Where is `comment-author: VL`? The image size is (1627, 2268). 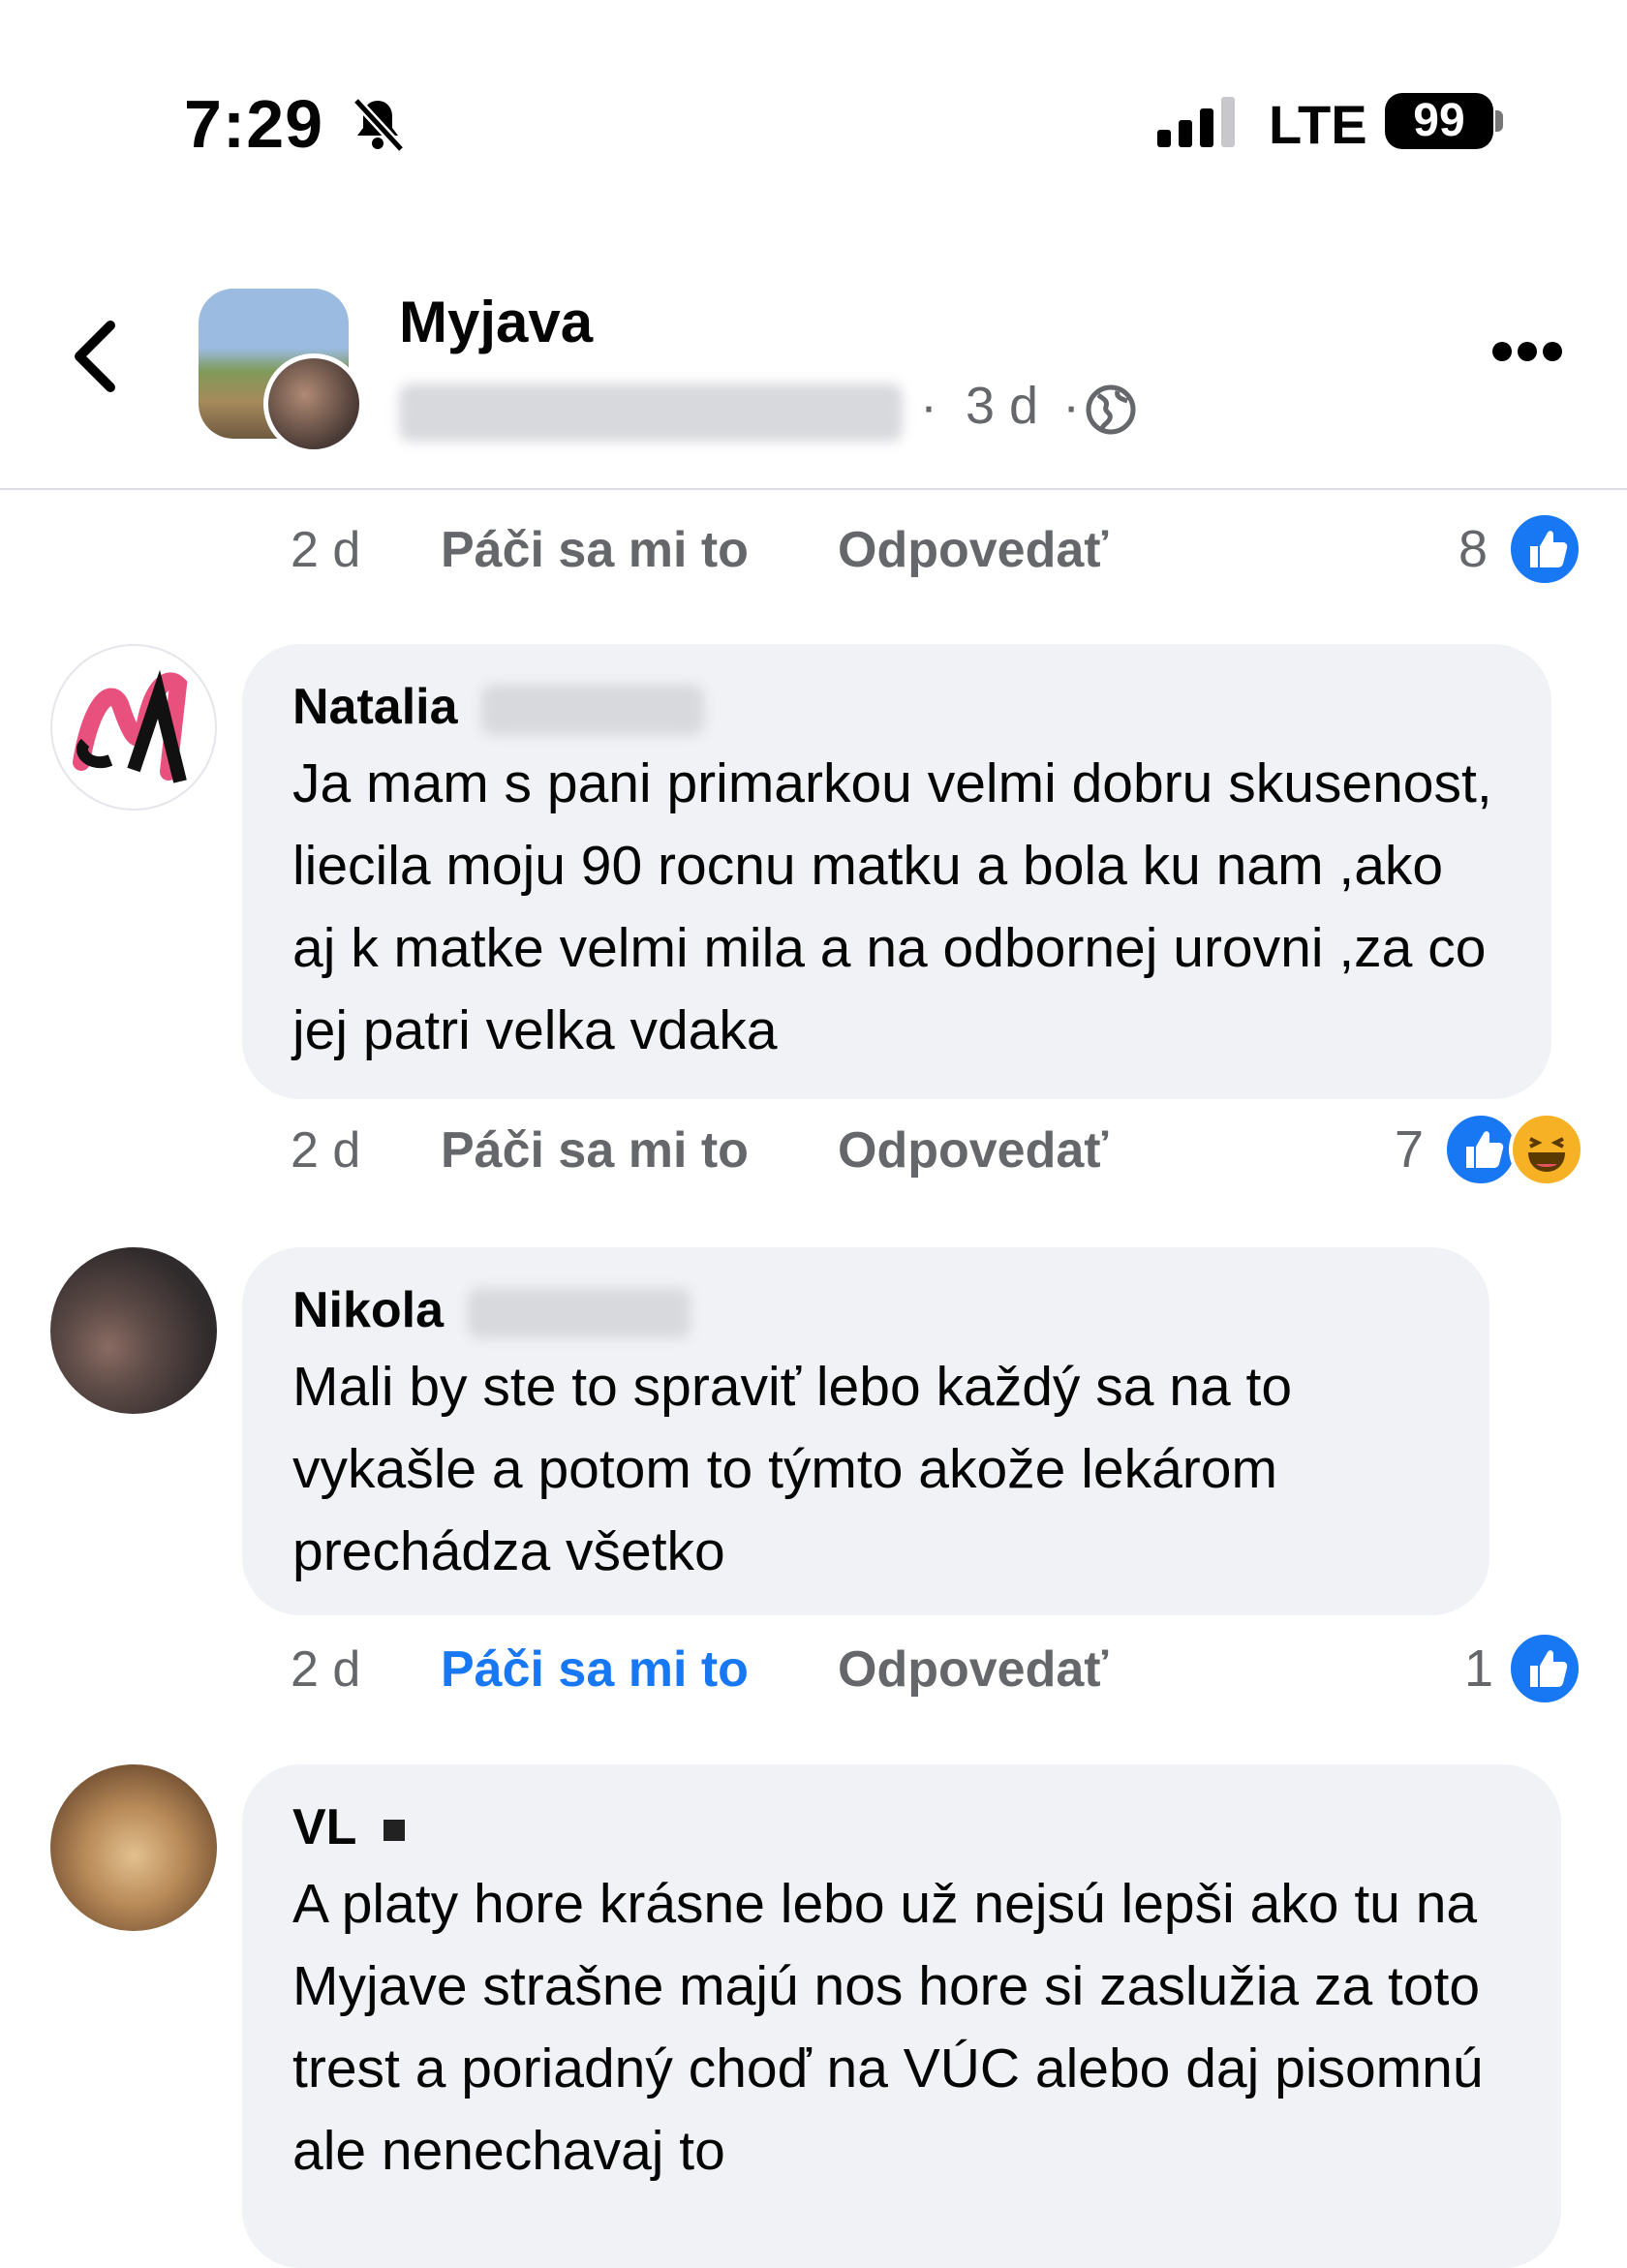 comment-author: VL is located at coordinates (902, 1827).